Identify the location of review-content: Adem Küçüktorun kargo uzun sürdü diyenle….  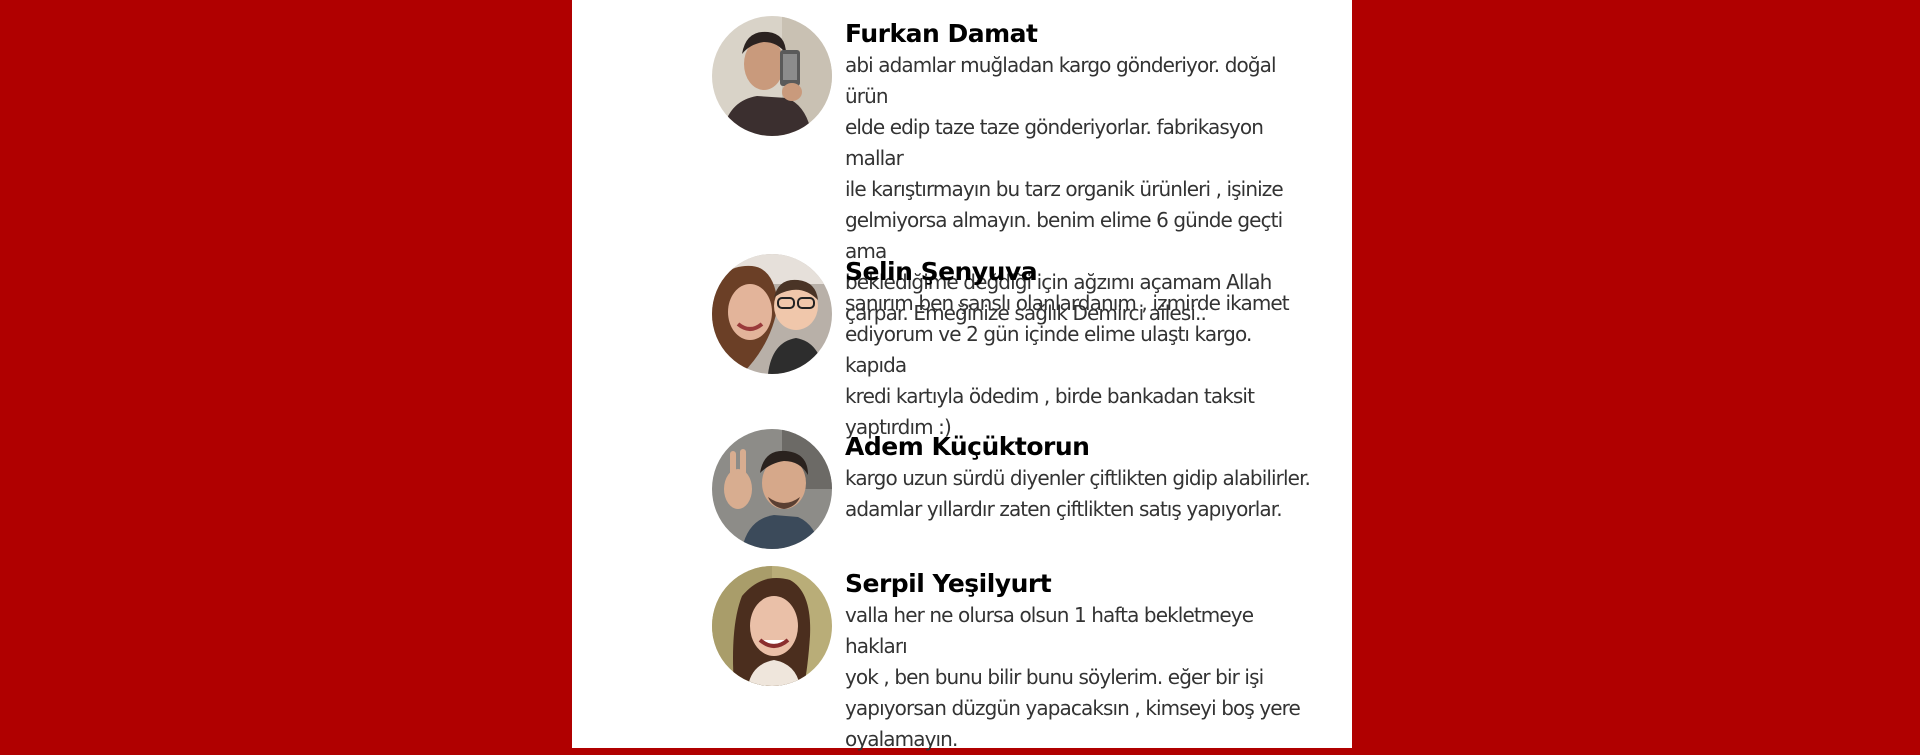
(1080, 477).